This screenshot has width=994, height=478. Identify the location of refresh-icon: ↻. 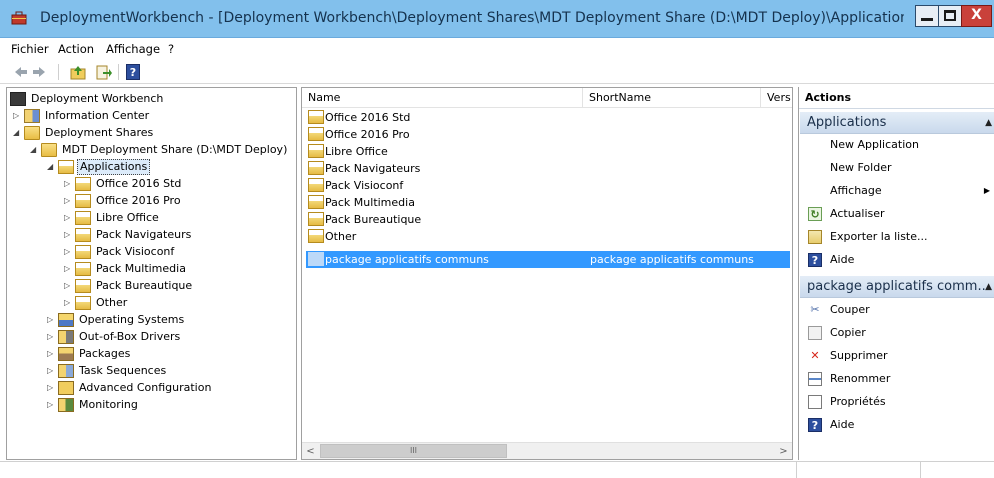
(815, 214).